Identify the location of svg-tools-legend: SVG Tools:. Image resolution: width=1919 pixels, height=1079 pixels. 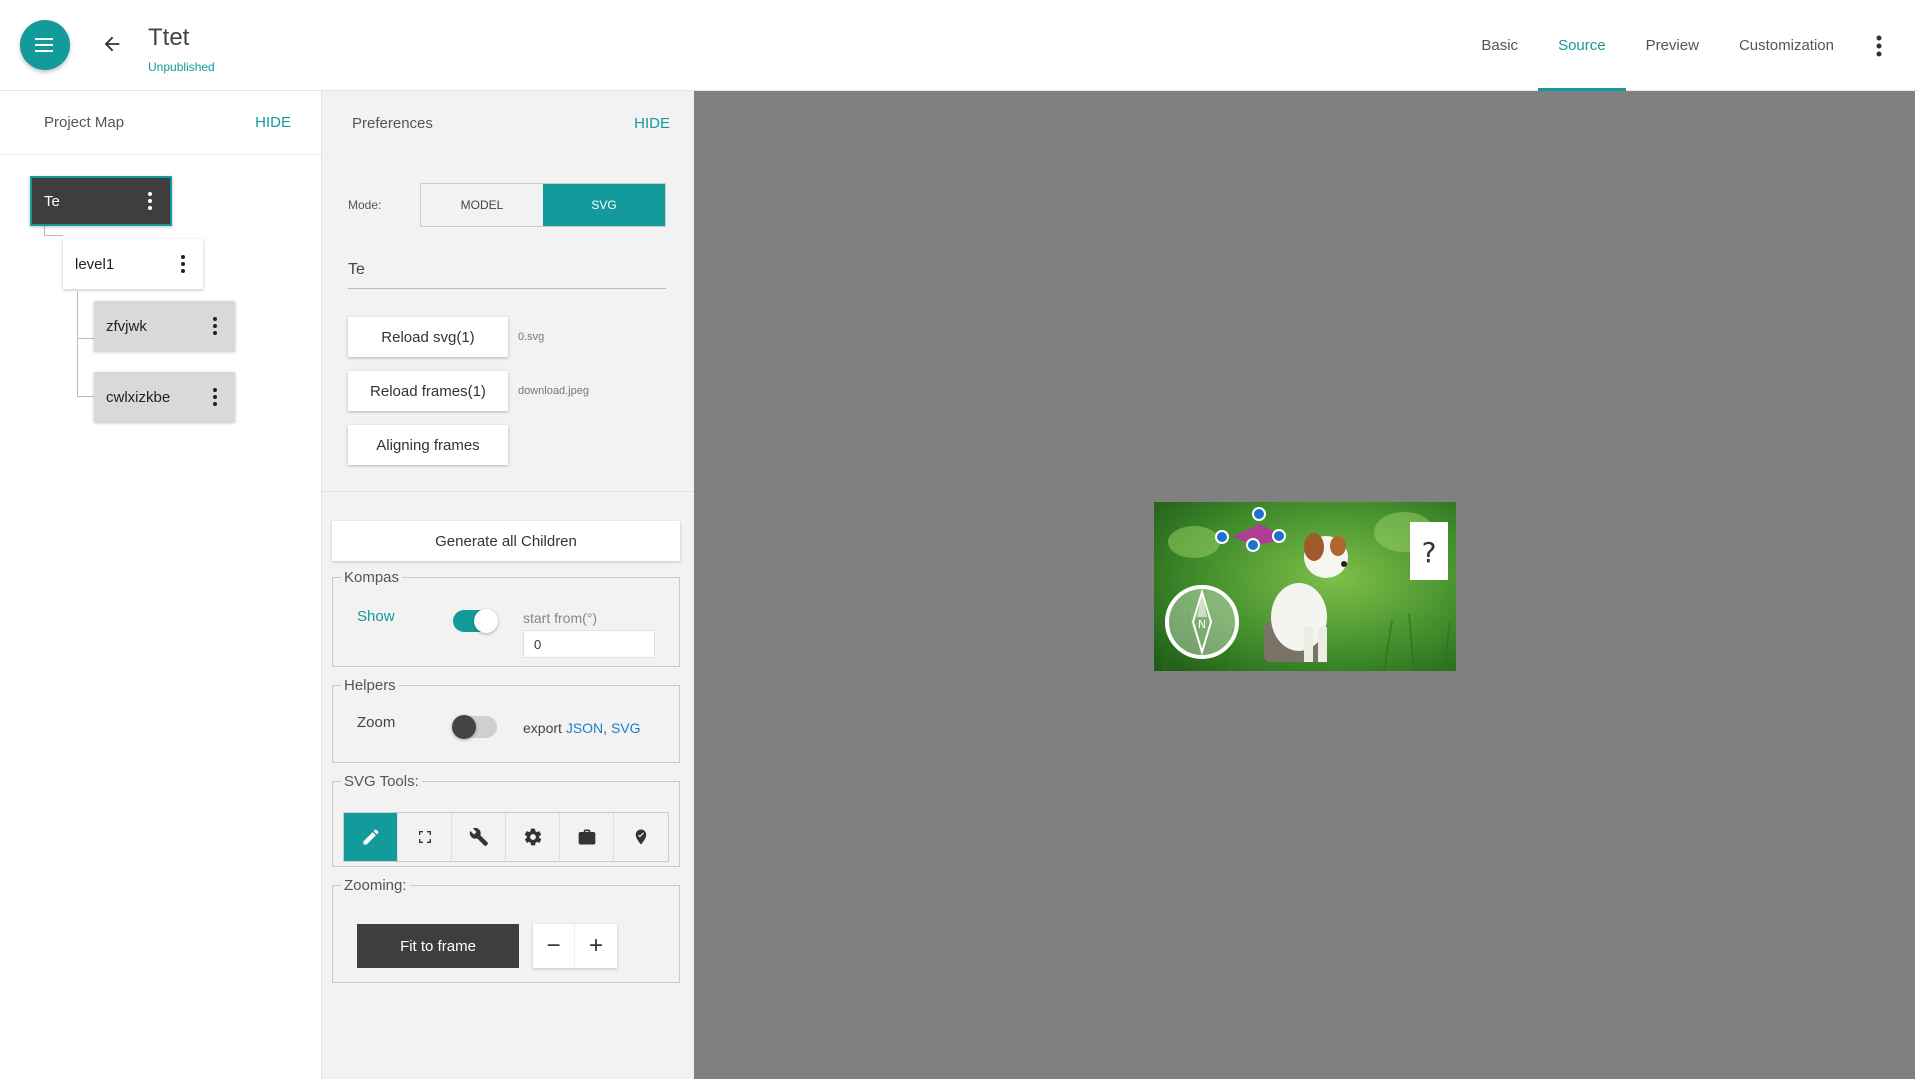
(381, 781).